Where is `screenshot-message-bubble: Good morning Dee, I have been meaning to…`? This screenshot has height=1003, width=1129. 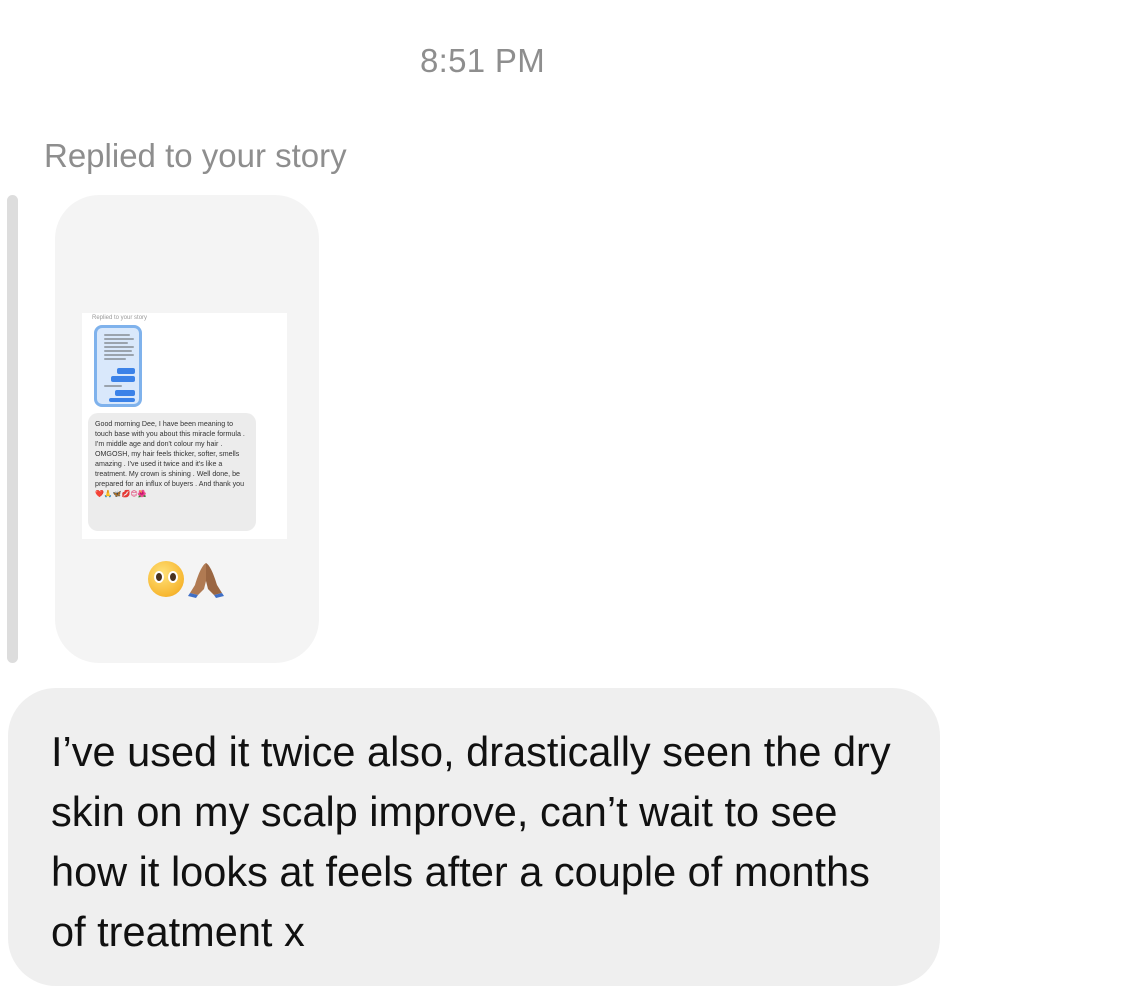
screenshot-message-bubble: Good morning Dee, I have been meaning to… is located at coordinates (172, 472).